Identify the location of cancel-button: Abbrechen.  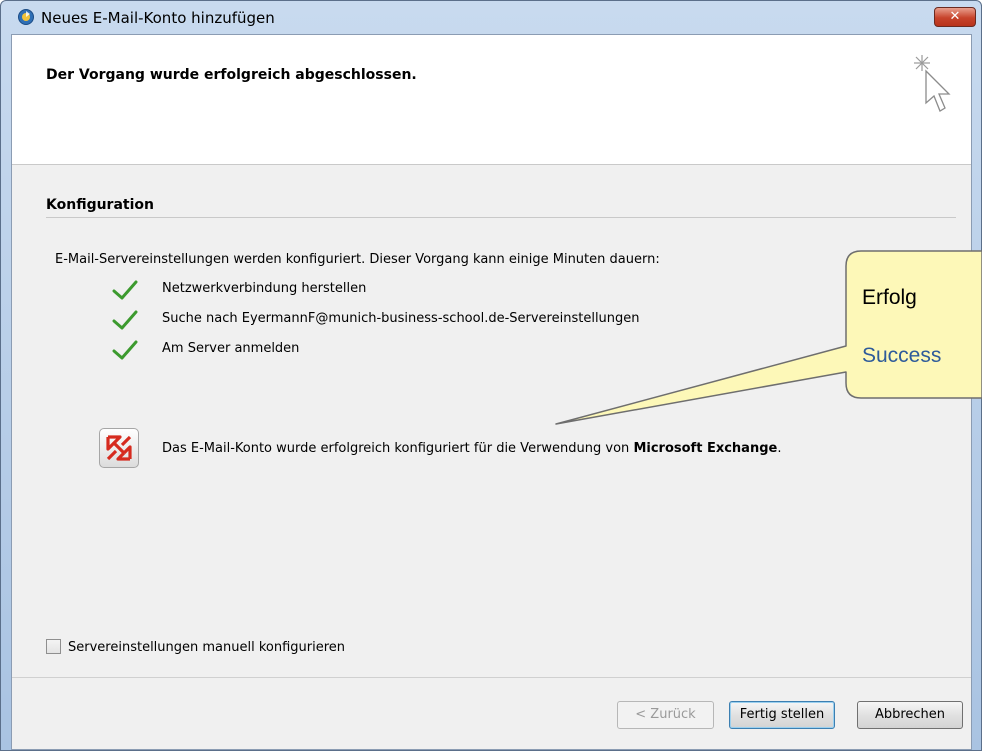
(910, 715).